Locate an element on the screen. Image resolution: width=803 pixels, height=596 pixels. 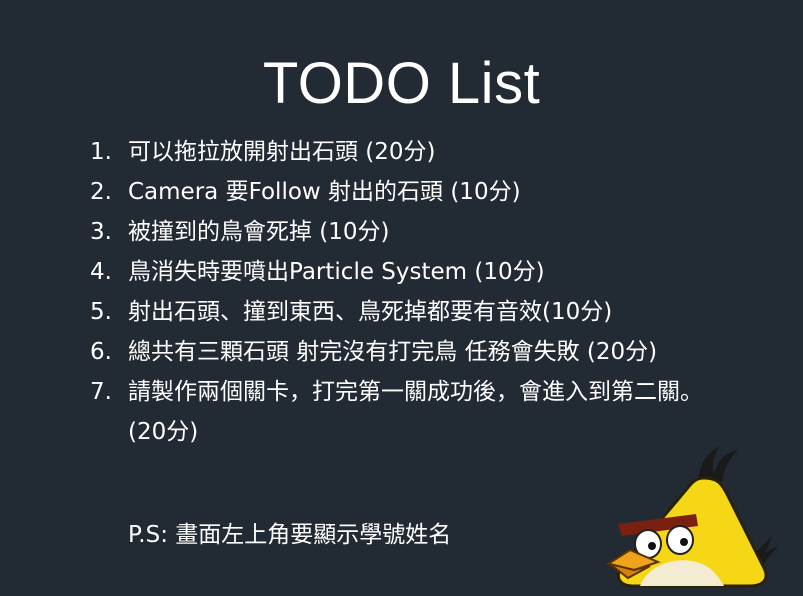
item-text: 射出石頭、撞到東西、鳥死掉都要有音效(10分) is located at coordinates (370, 312).